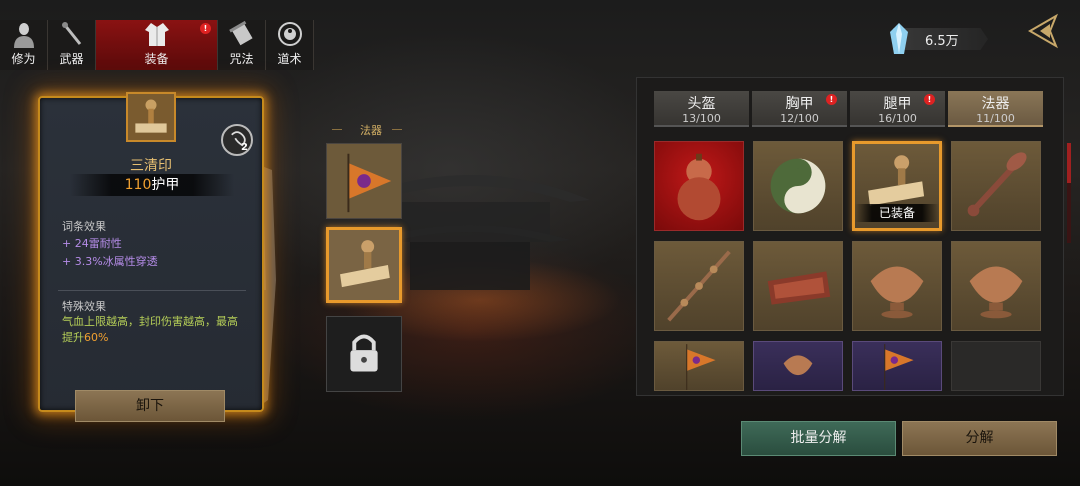 The width and height of the screenshot is (1080, 486). Describe the element at coordinates (165, 185) in the screenshot. I see `armor-label: 护甲` at that location.